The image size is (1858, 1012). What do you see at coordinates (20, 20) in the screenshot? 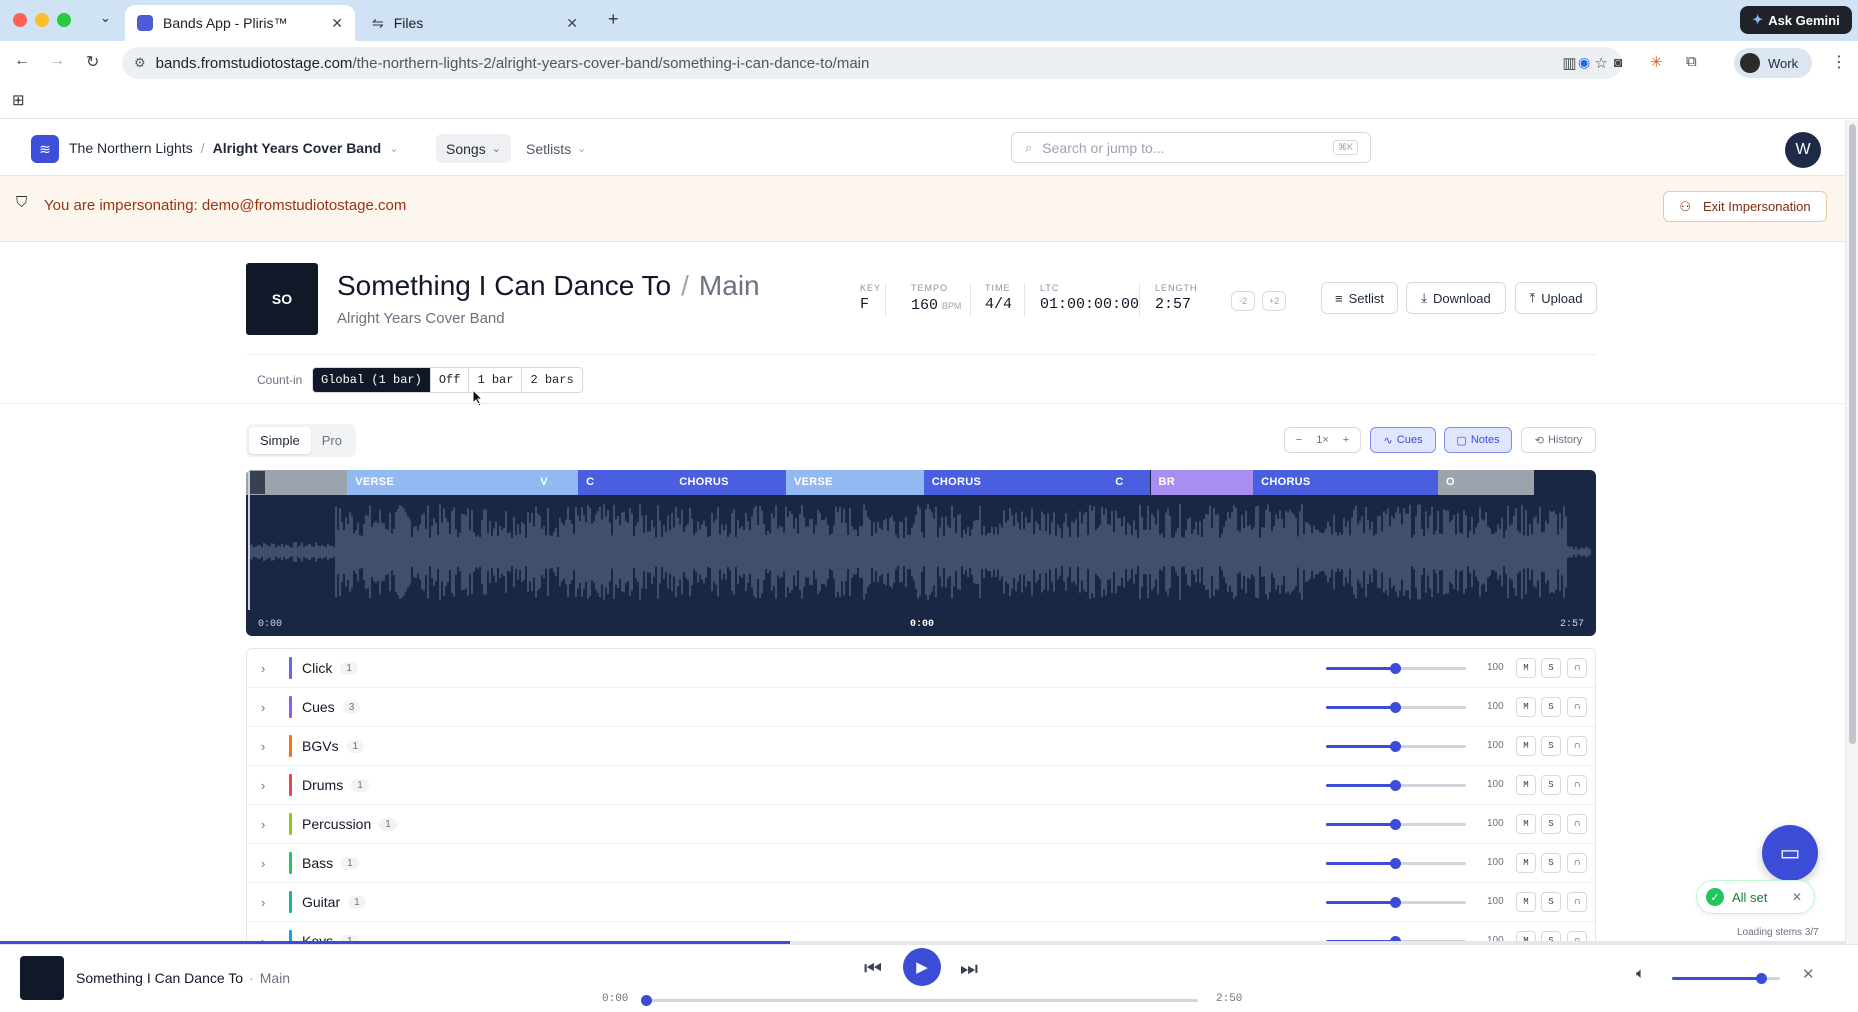
I see `close-window-button` at bounding box center [20, 20].